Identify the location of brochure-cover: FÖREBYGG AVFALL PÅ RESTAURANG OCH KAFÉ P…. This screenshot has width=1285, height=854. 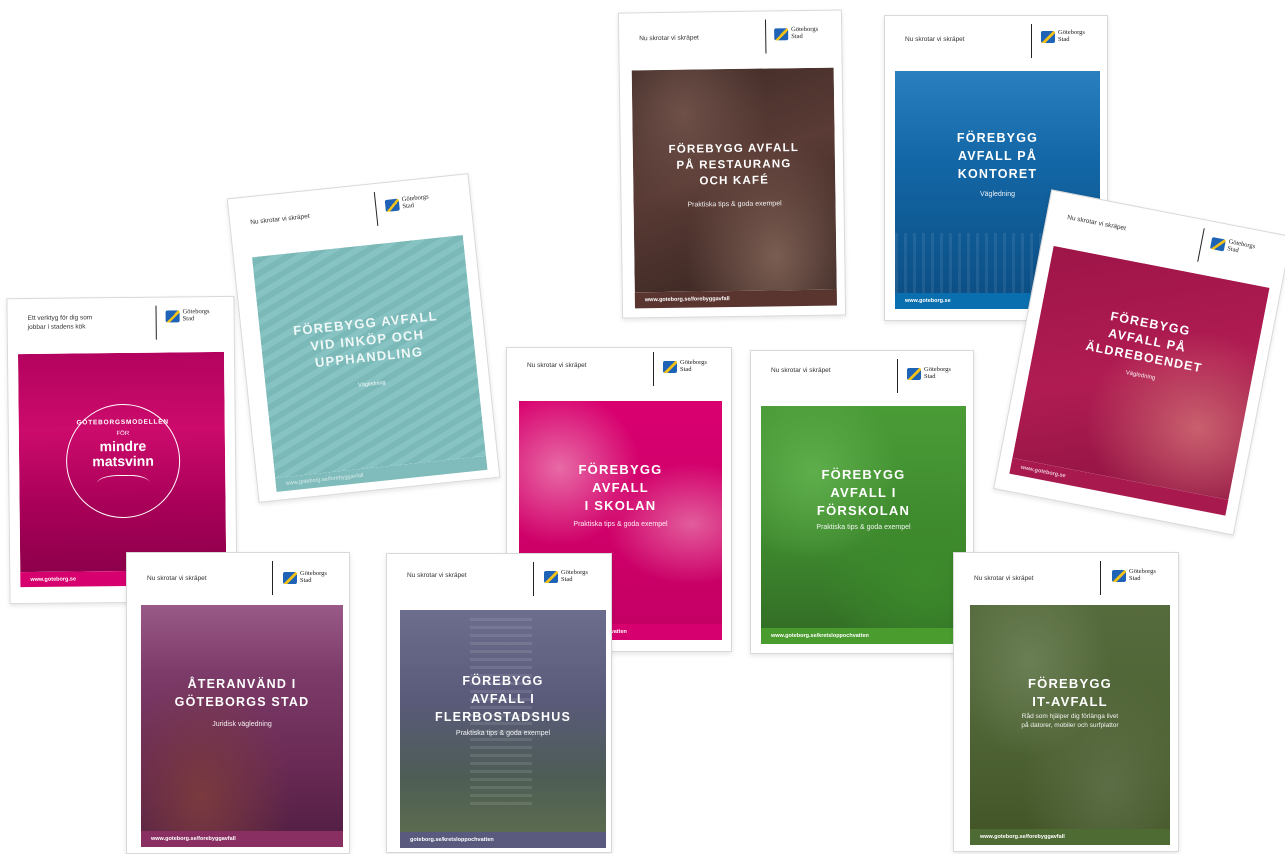
(734, 180).